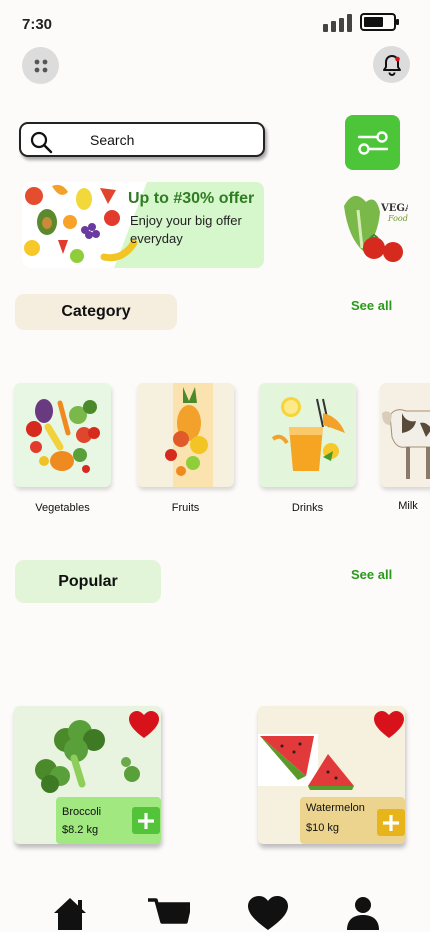 This screenshot has width=430, height=932. I want to click on popular-heading: Popular, so click(88, 581).